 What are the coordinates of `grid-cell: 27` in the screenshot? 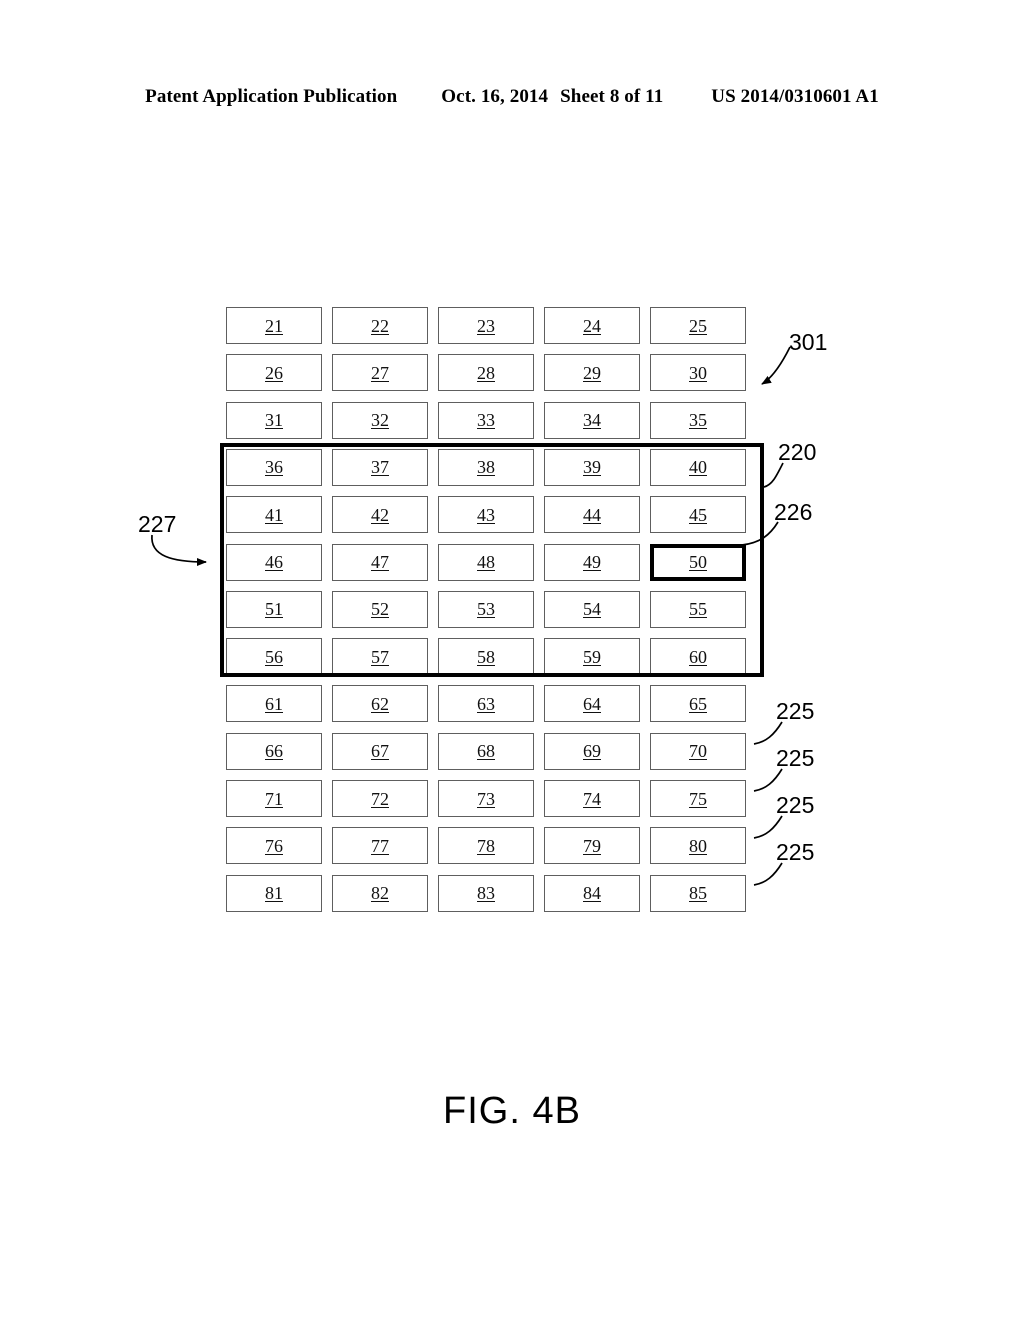 It's located at (380, 373).